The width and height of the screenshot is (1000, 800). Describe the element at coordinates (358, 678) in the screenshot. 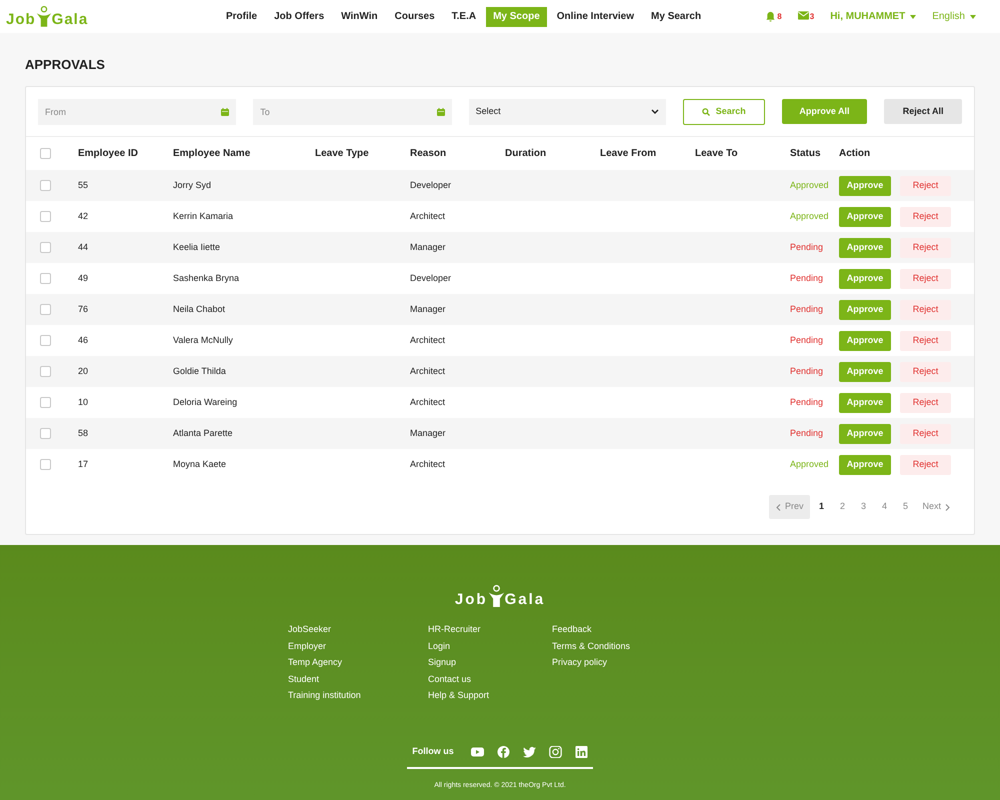

I see `footer-link: Student` at that location.